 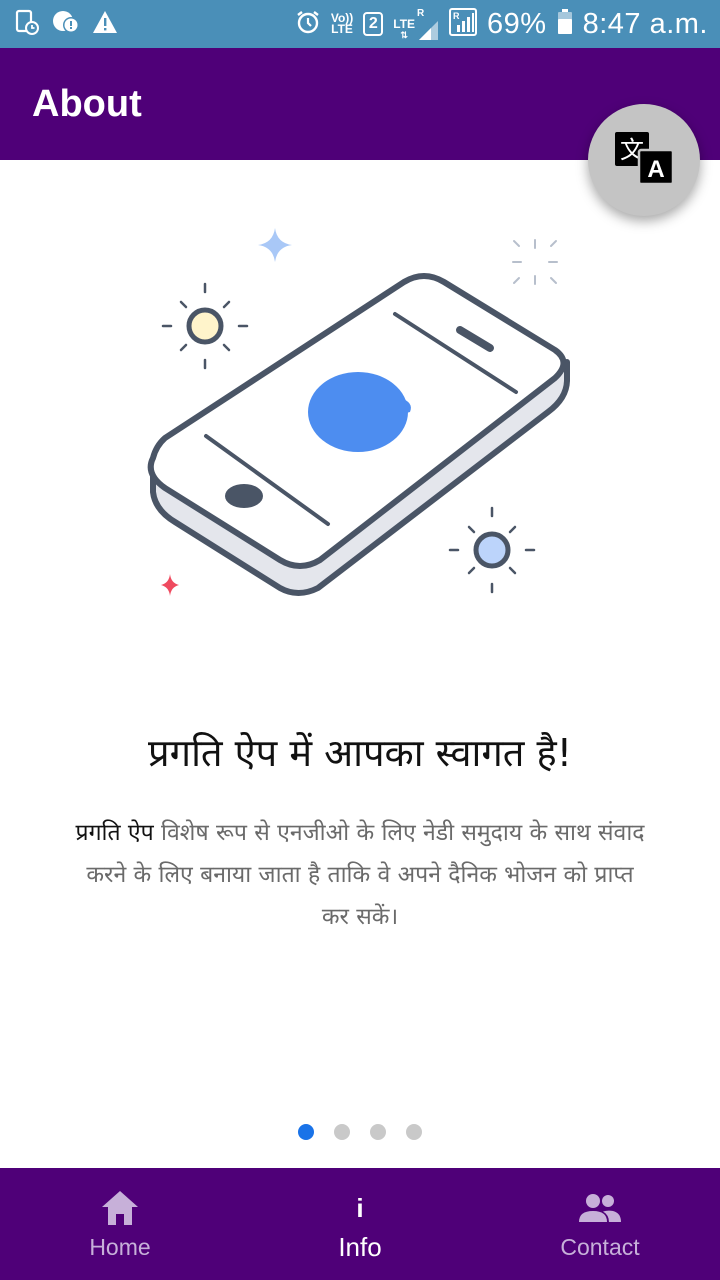 I want to click on status-bar: Vo)) LTE 2 LTE ⇅ R R 69% 8:47 a.m., so click(x=360, y=24).